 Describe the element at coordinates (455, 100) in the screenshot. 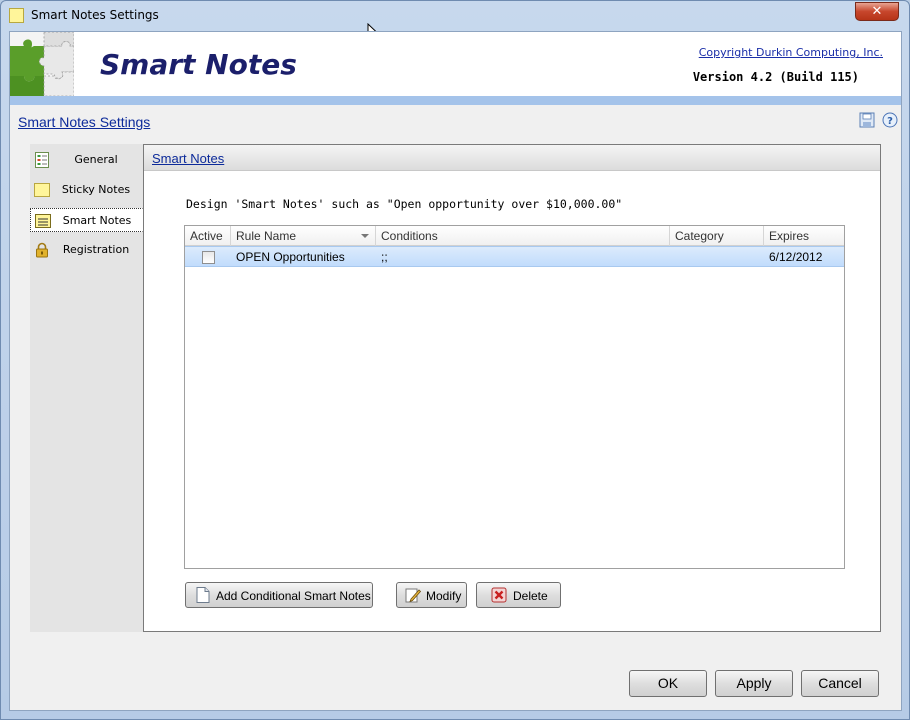

I see `header-divider-band` at that location.